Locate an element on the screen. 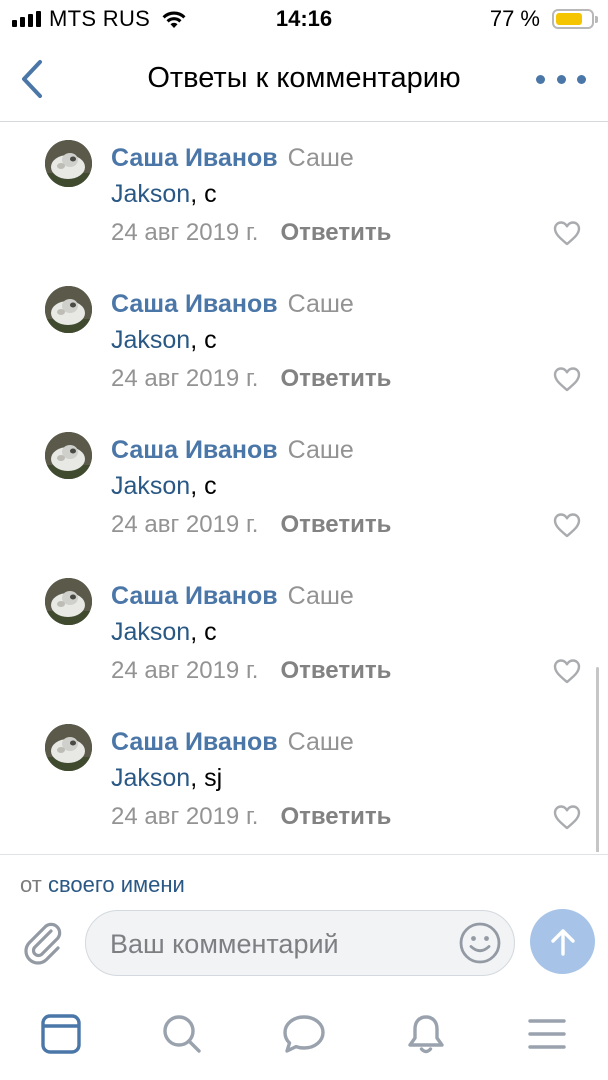  comment-input-wrapper is located at coordinates (300, 943).